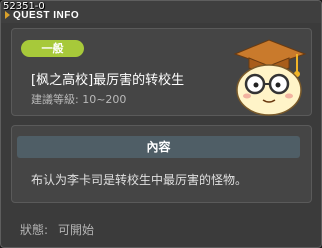 The height and width of the screenshot is (248, 322). I want to click on quest-name: [枫之高校]最厉害的转校生, so click(108, 80).